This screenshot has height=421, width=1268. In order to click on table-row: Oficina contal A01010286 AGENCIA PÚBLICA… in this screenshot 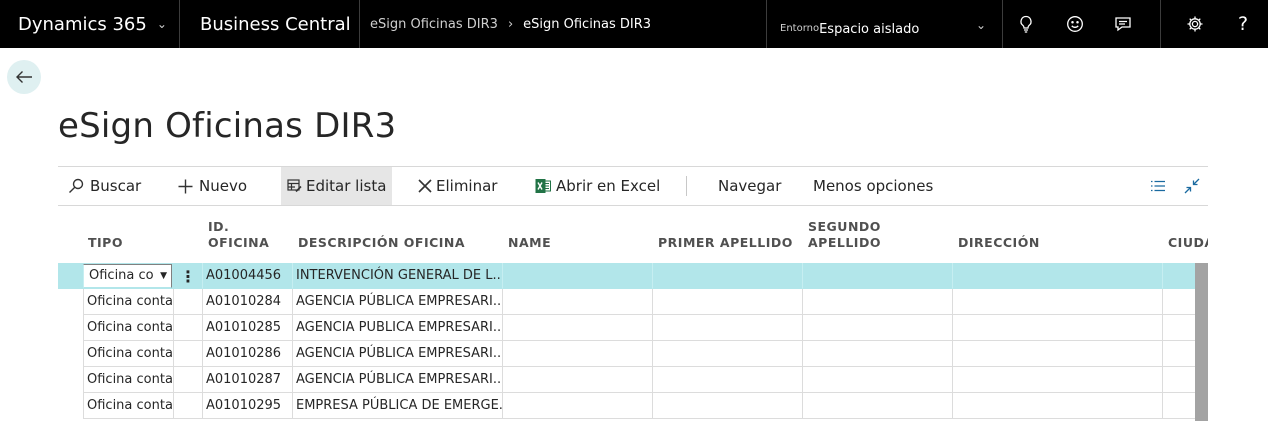, I will do `click(633, 354)`.